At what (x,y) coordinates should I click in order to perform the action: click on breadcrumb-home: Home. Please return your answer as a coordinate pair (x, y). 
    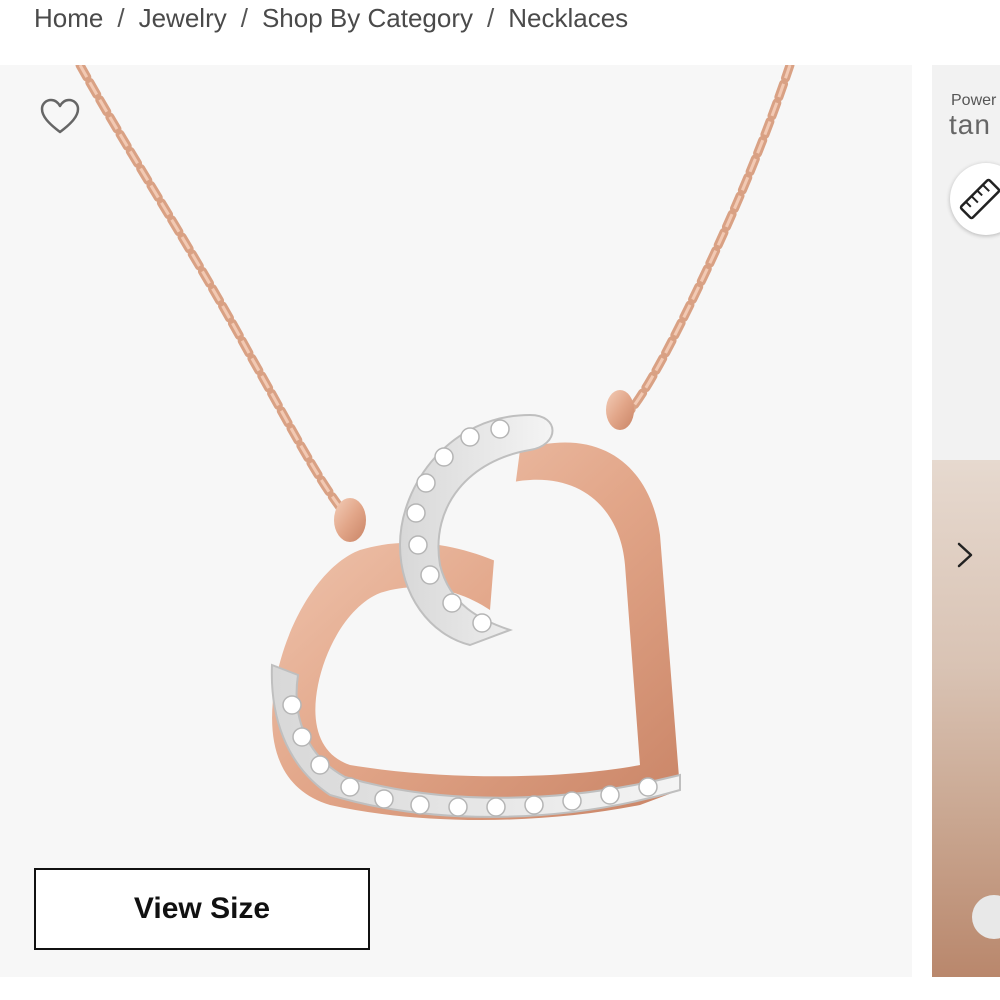
    Looking at the image, I should click on (68, 18).